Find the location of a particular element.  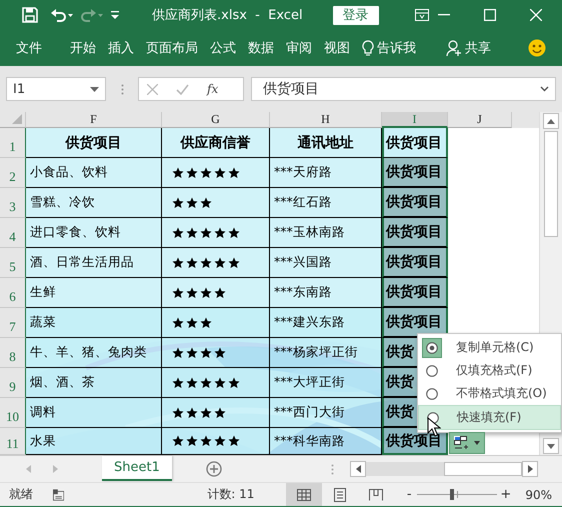

dropdown-icon is located at coordinates (94, 89).